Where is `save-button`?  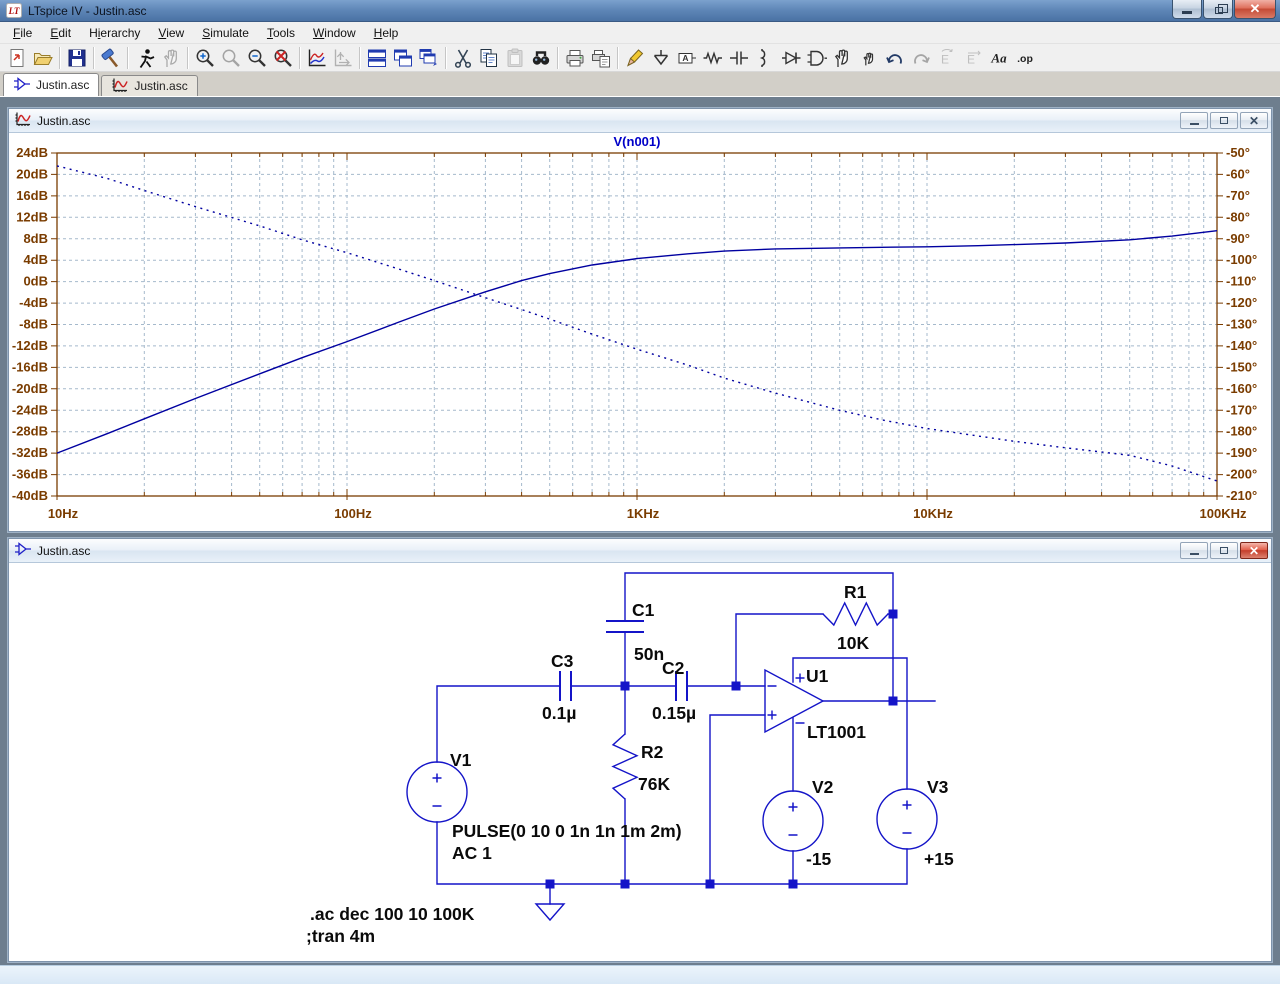 save-button is located at coordinates (77, 58).